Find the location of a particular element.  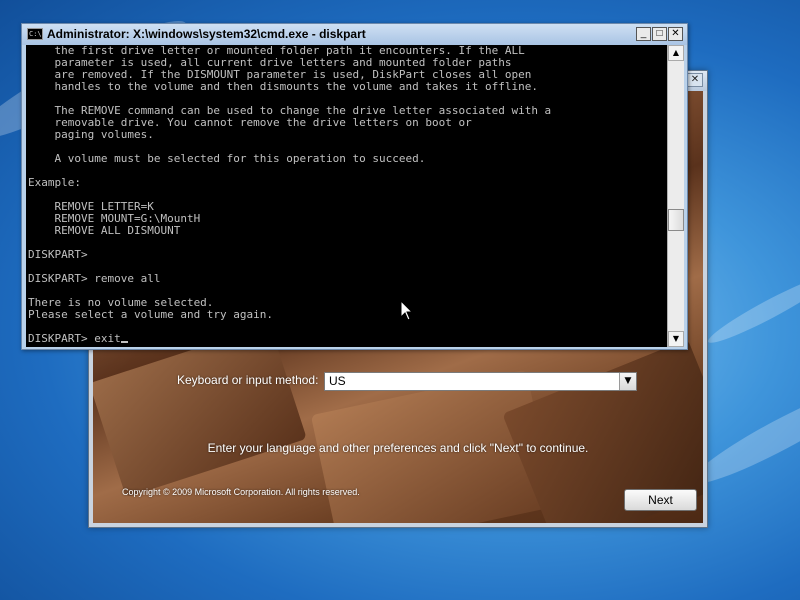

maximize-button: □ is located at coordinates (659, 34).